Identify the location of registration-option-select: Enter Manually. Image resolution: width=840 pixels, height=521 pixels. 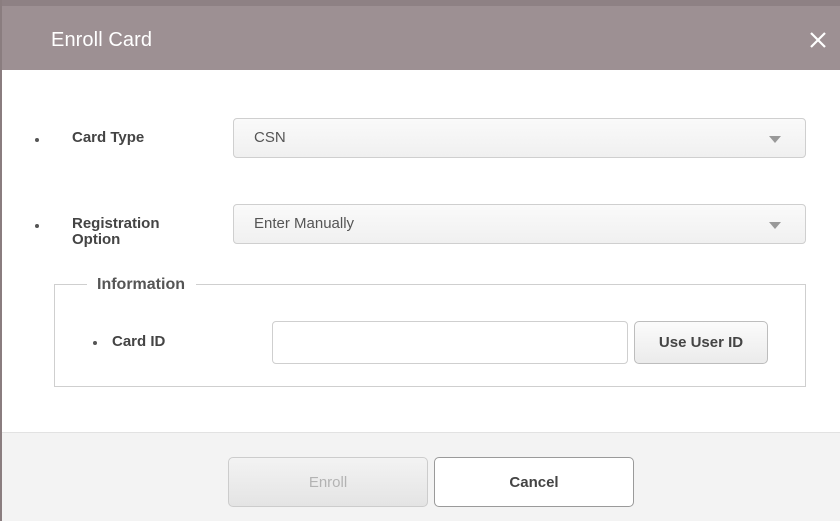
(519, 224).